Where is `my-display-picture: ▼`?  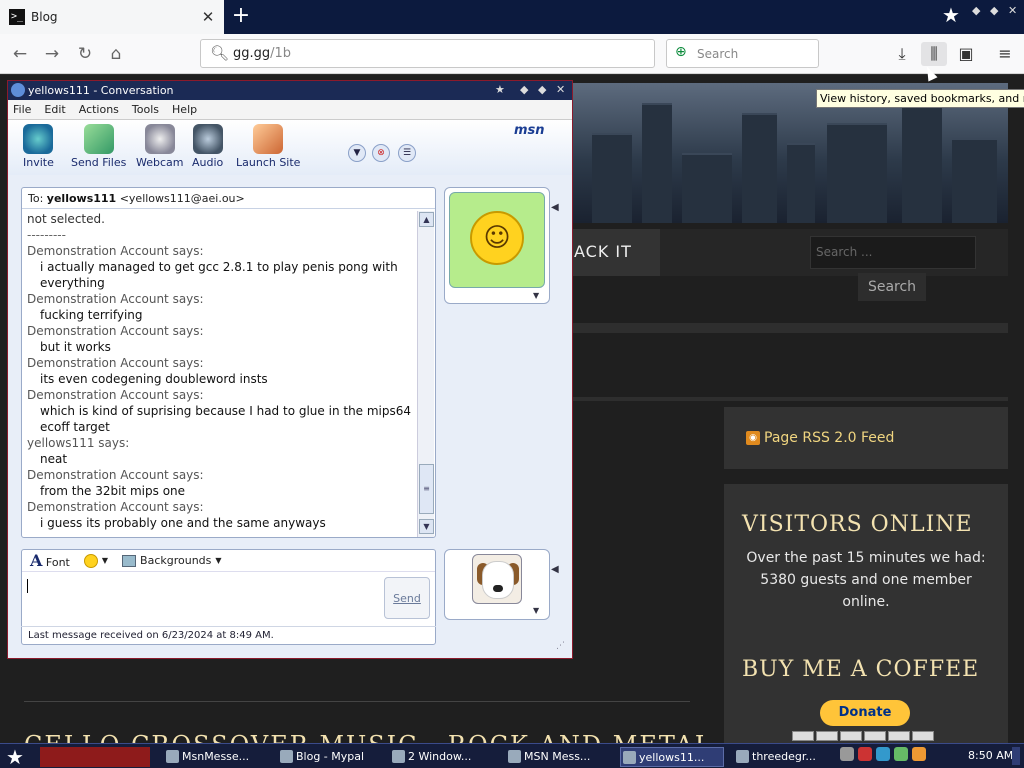
my-display-picture: ▼ is located at coordinates (497, 584).